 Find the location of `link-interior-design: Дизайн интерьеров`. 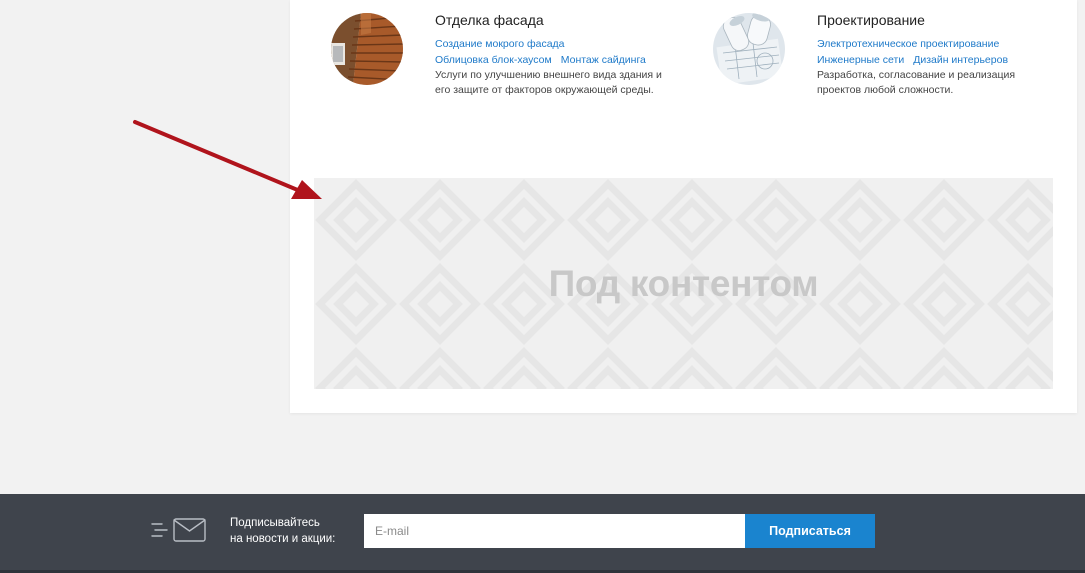

link-interior-design: Дизайн интерьеров is located at coordinates (960, 60).